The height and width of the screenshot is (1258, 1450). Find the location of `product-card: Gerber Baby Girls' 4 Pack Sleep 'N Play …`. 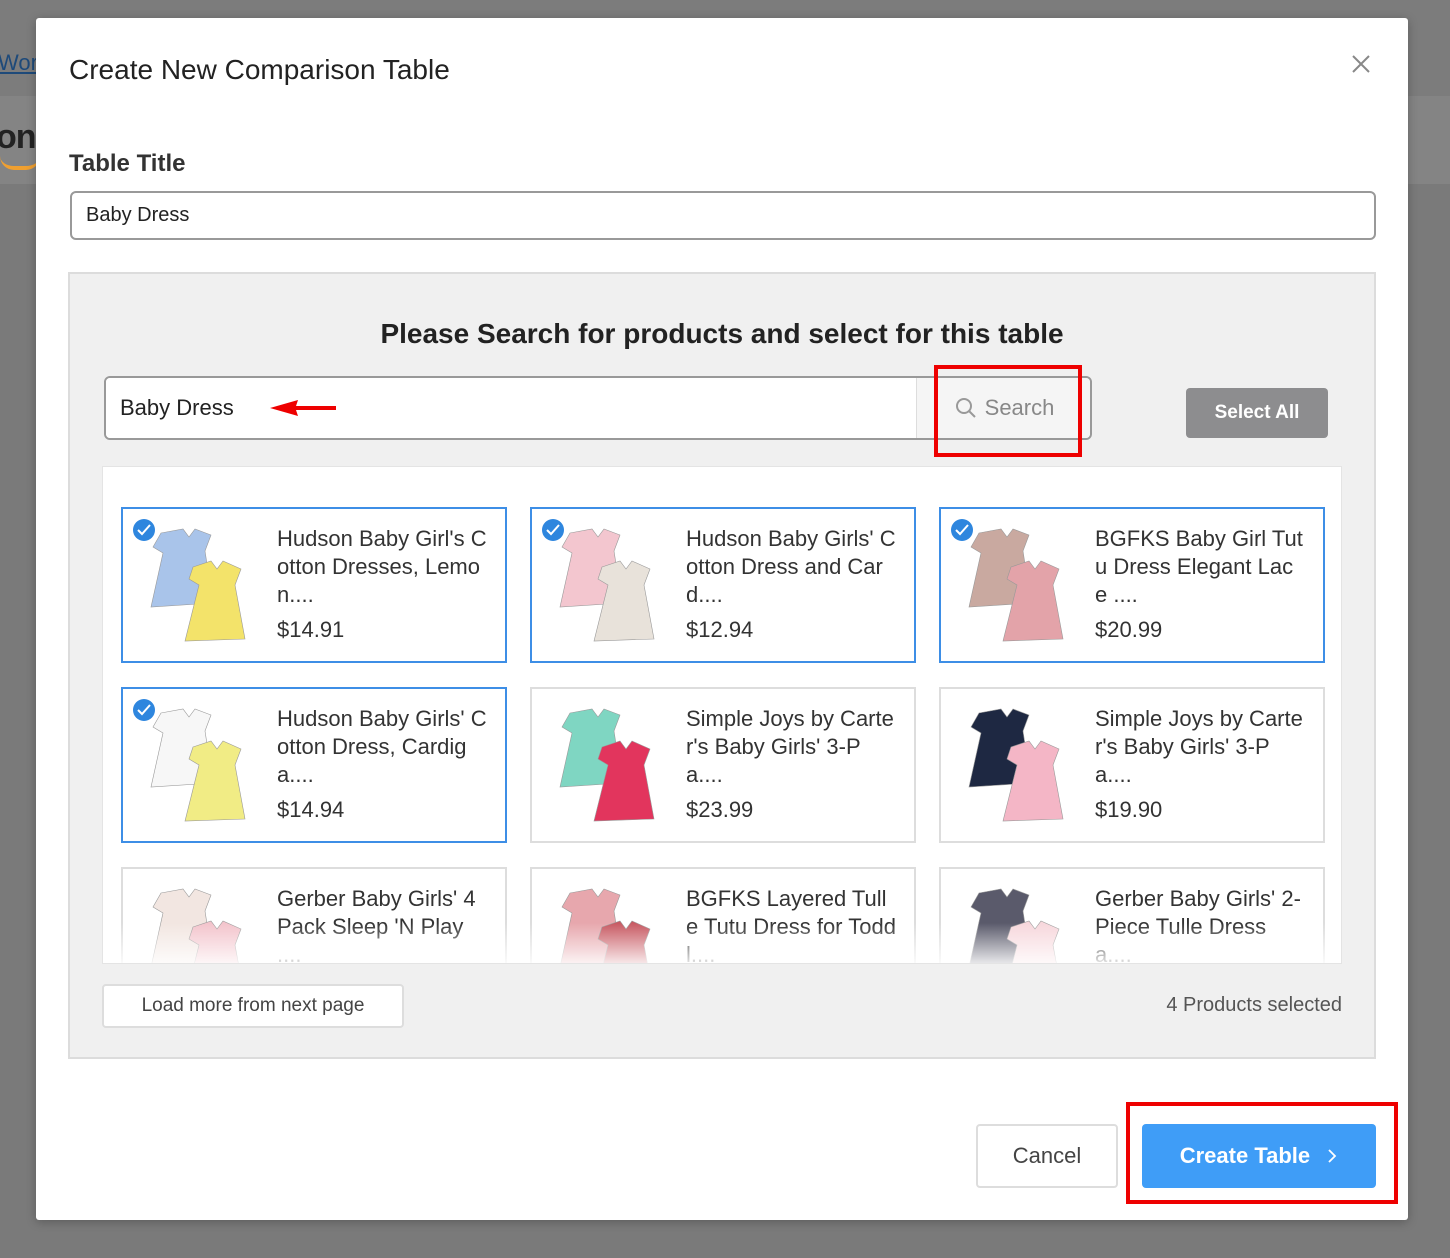

product-card: Gerber Baby Girls' 4 Pack Sleep 'N Play … is located at coordinates (314, 915).